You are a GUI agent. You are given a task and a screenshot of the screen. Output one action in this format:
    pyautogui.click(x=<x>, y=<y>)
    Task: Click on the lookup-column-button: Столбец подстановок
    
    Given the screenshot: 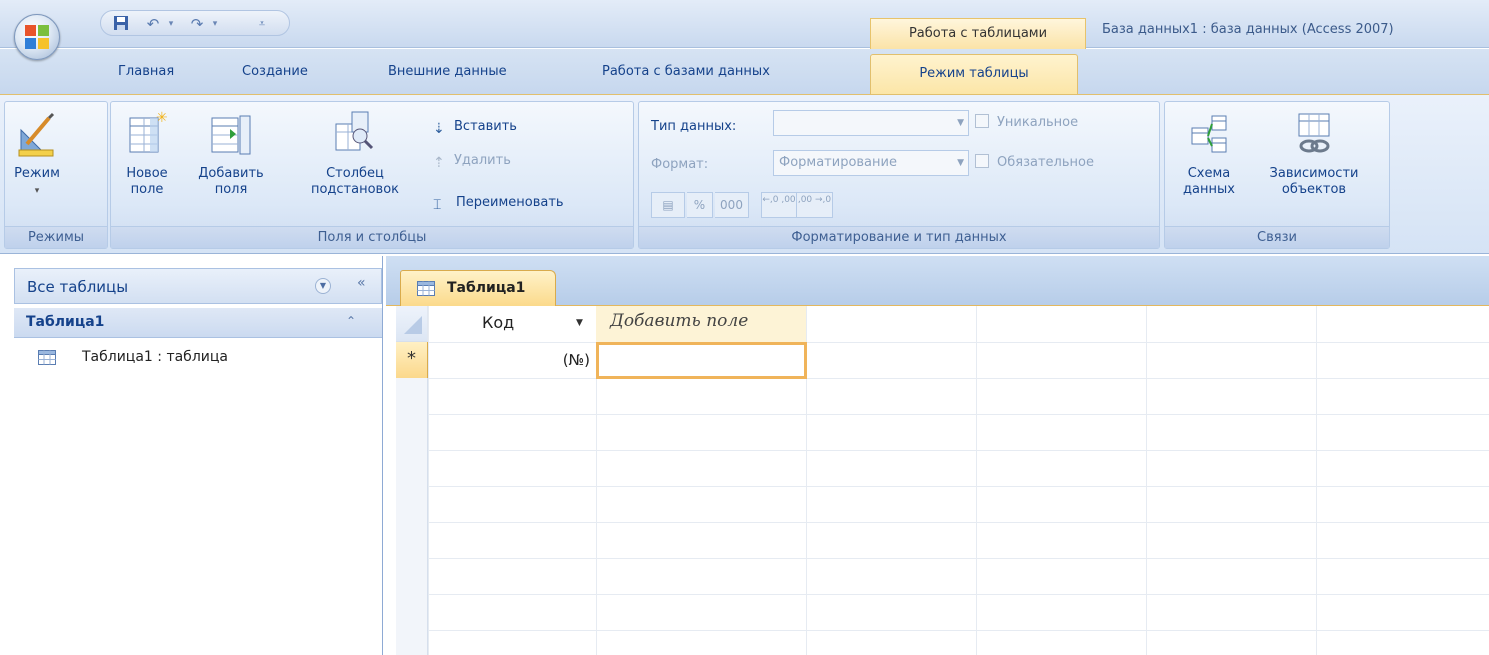 What is the action you would take?
    pyautogui.click(x=355, y=154)
    